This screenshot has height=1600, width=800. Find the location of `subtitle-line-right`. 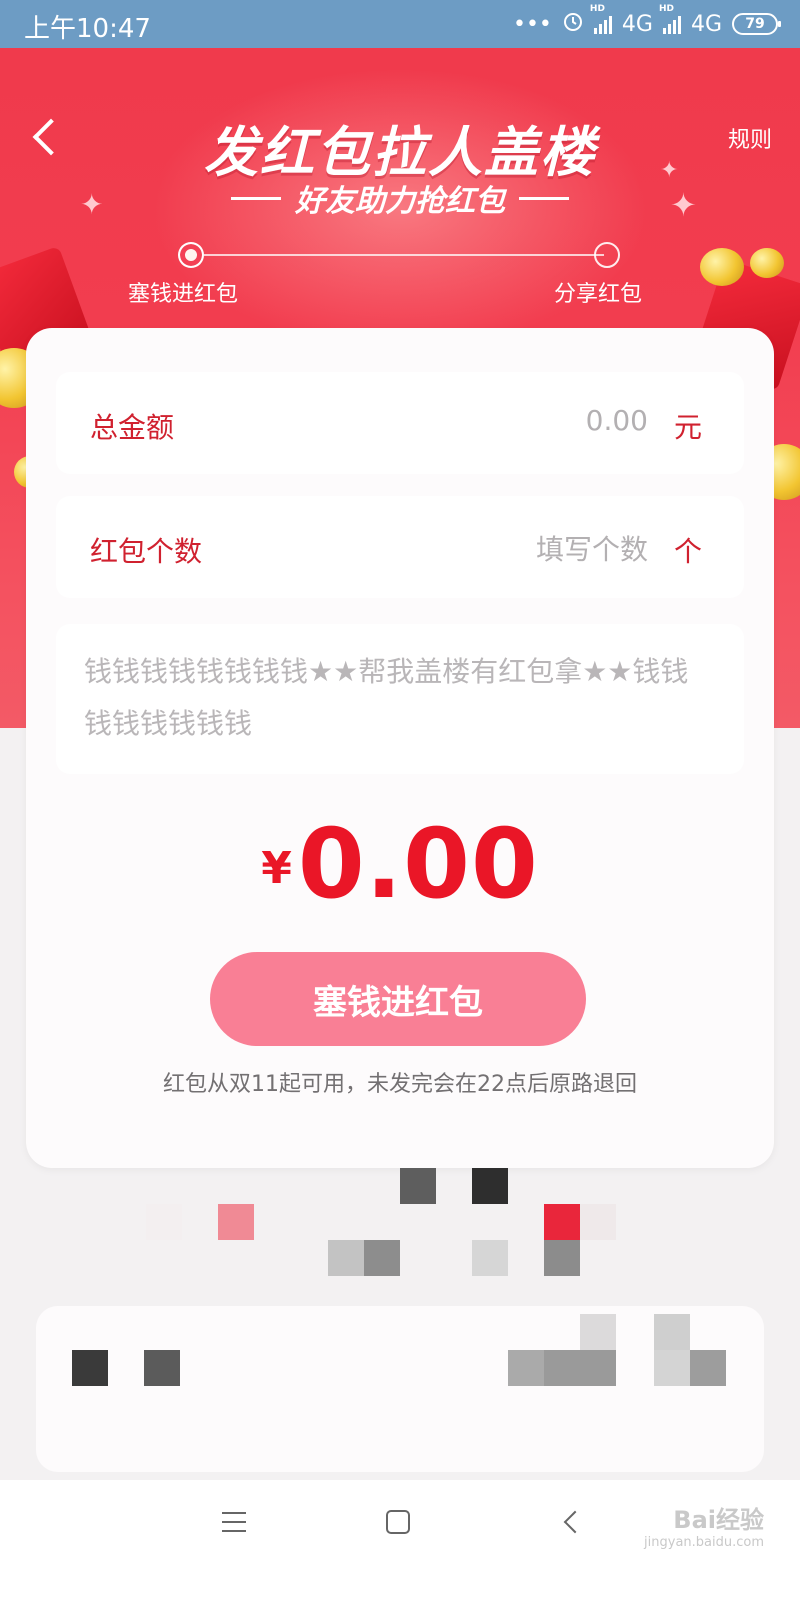

subtitle-line-right is located at coordinates (544, 198).